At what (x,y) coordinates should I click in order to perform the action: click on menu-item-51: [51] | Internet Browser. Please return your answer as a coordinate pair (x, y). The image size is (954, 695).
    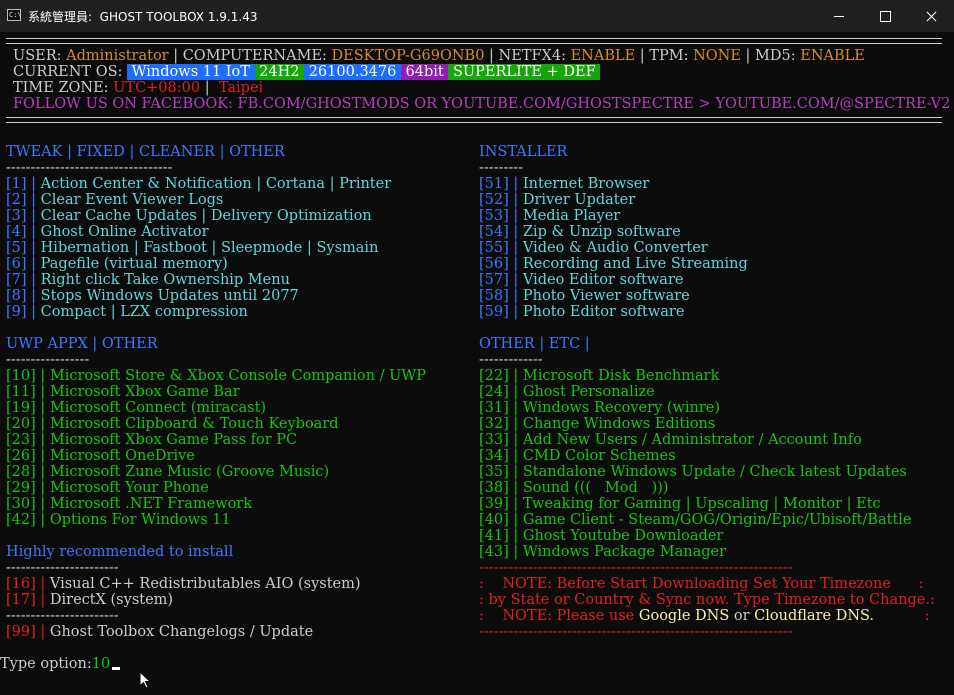
    Looking at the image, I should click on (564, 184).